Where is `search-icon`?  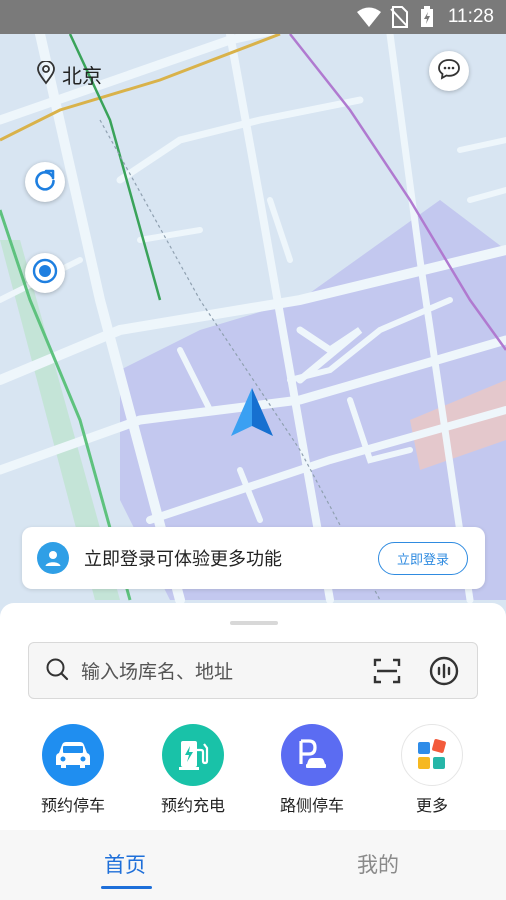
search-icon is located at coordinates (57, 671).